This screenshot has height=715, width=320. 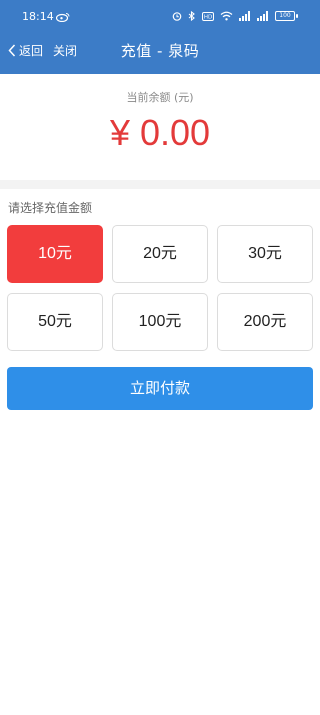 I want to click on page-title: 充值 - 泉码, so click(x=160, y=51).